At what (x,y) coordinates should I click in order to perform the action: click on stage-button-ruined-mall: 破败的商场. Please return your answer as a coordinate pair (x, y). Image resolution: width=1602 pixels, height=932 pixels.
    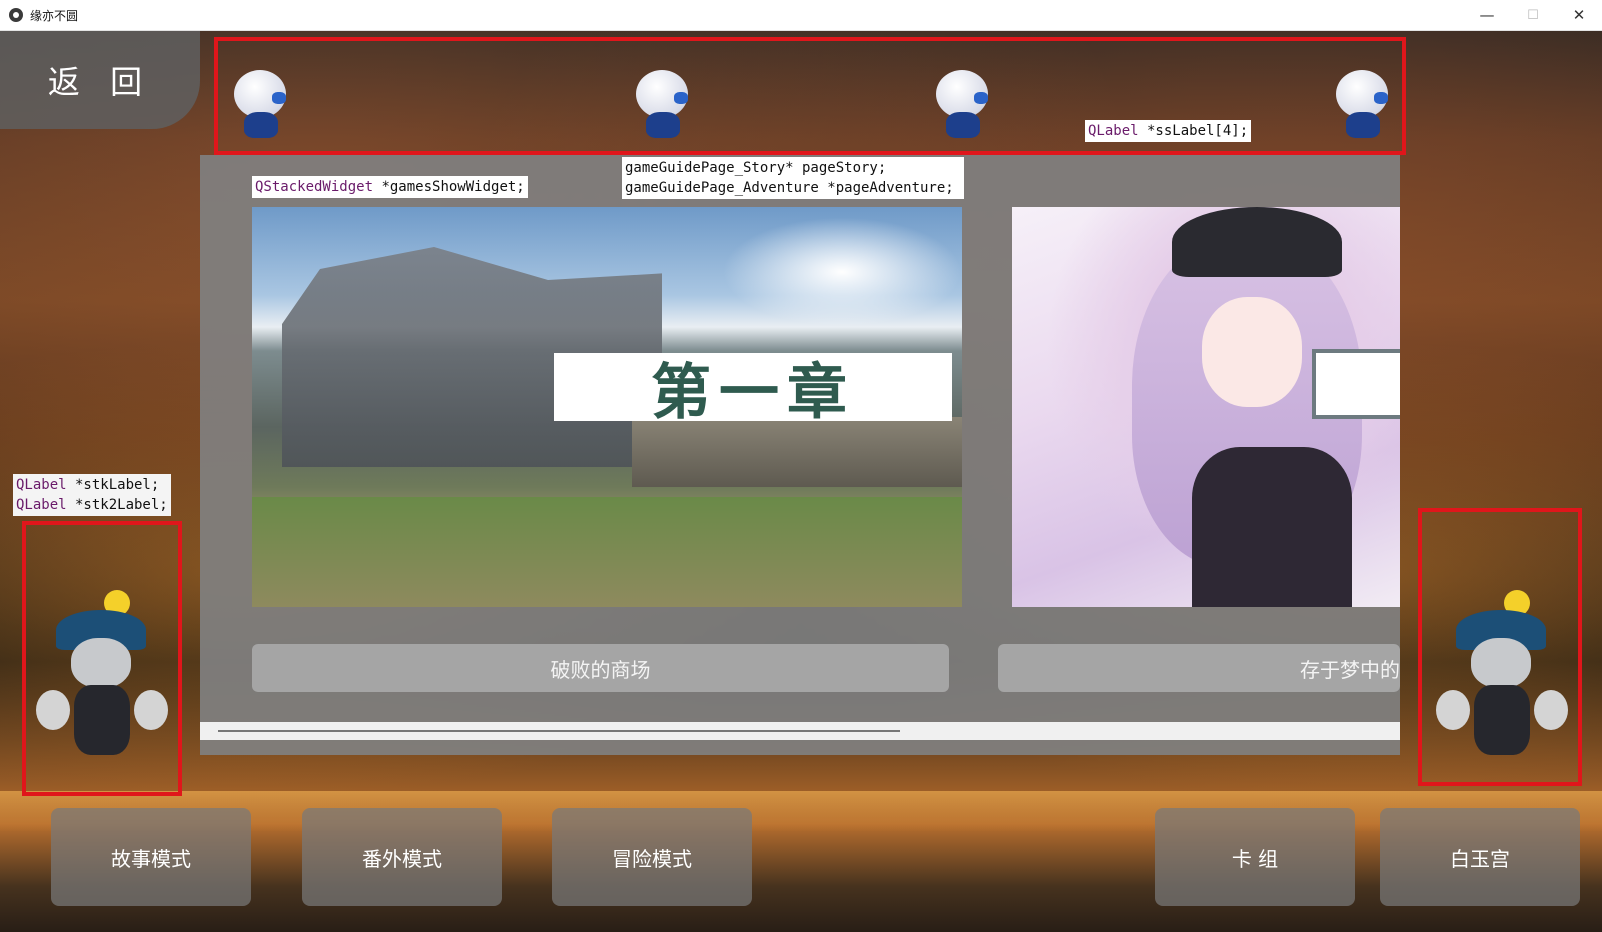
    Looking at the image, I should click on (600, 668).